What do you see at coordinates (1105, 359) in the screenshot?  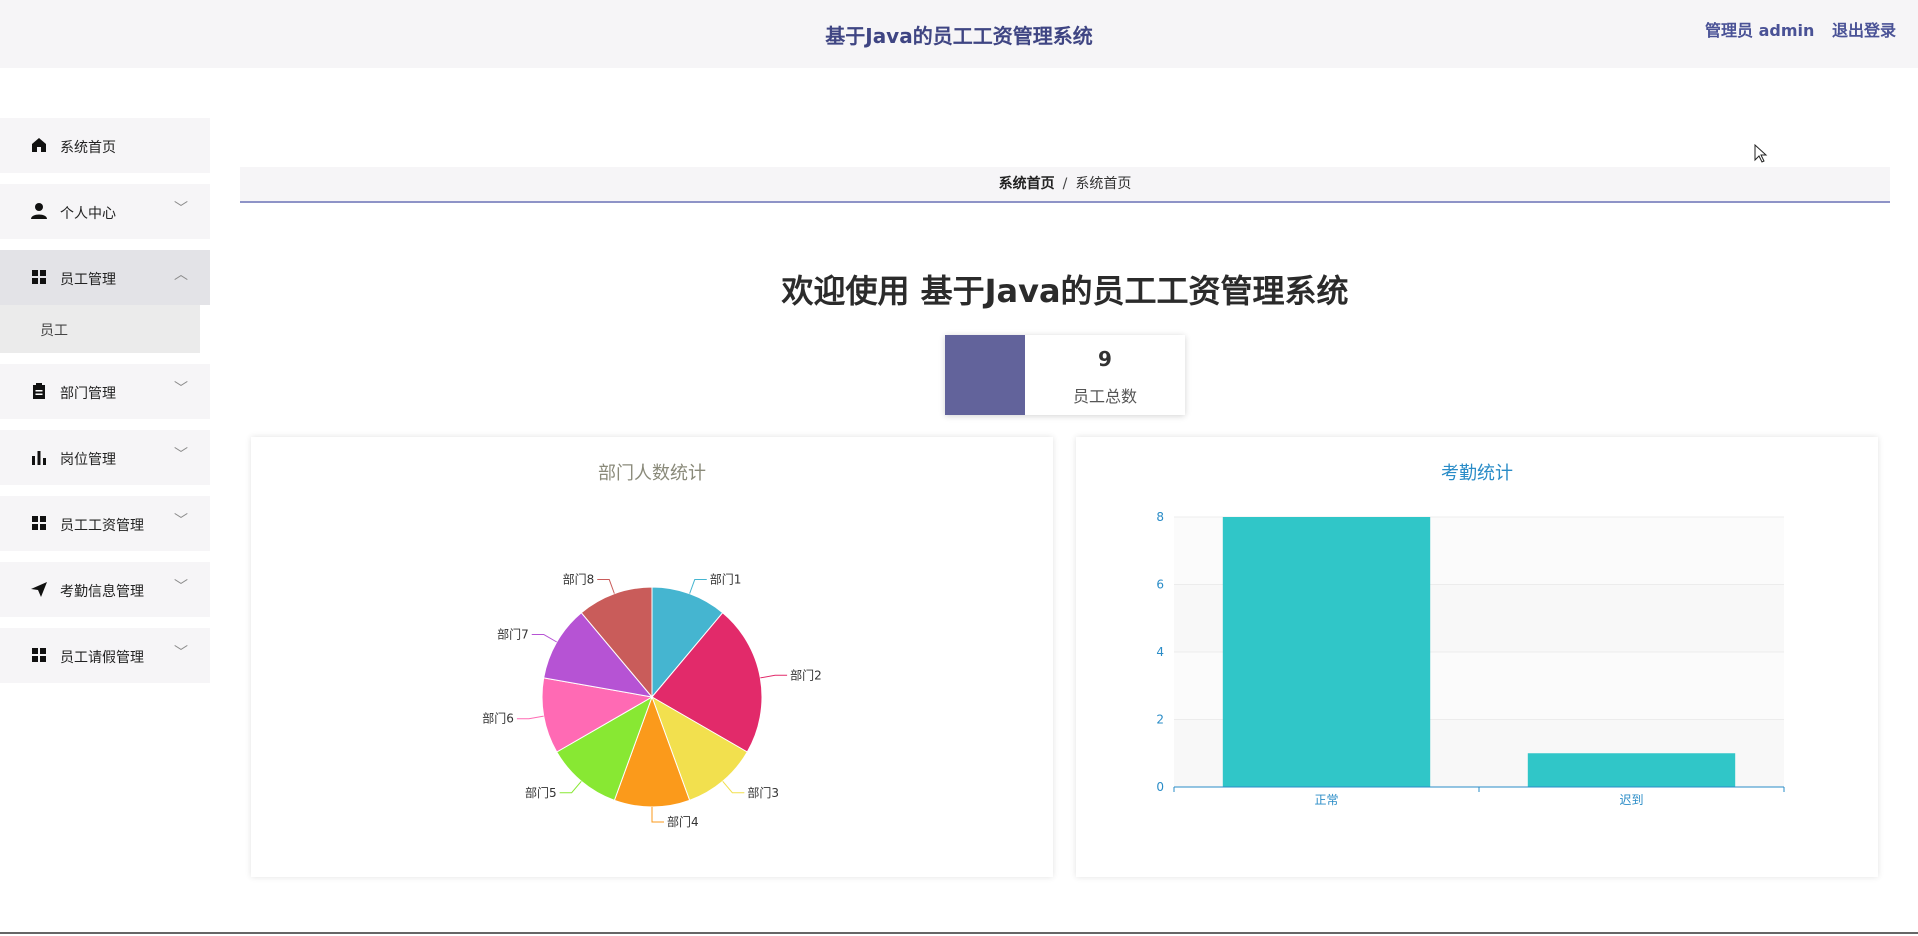 I see `stat-value: 9` at bounding box center [1105, 359].